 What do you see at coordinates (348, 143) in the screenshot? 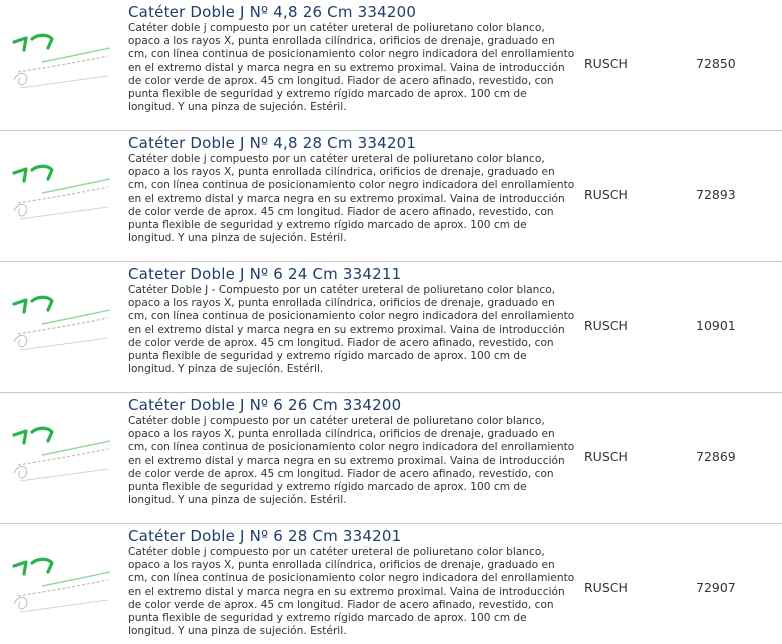
I see `product-title: Catéter Doble J Nº 4,8 28 Cm 334201` at bounding box center [348, 143].